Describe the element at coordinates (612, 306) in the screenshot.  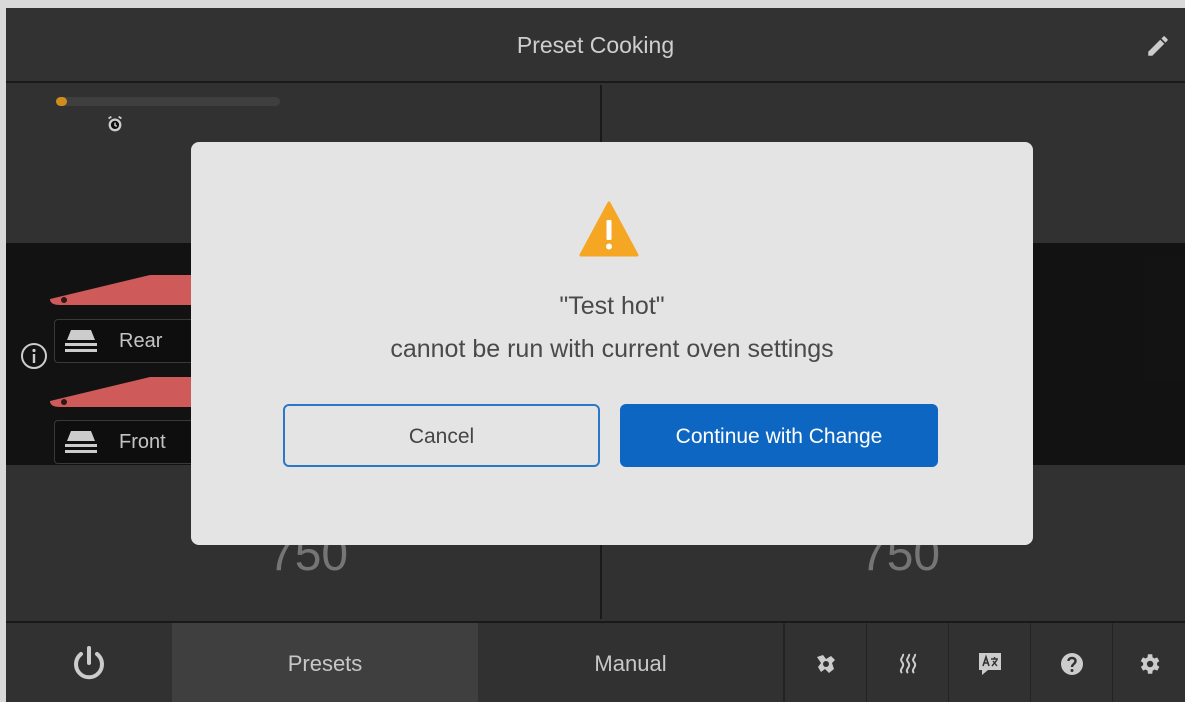
I see `dialog-preset-name: "Test hot"` at that location.